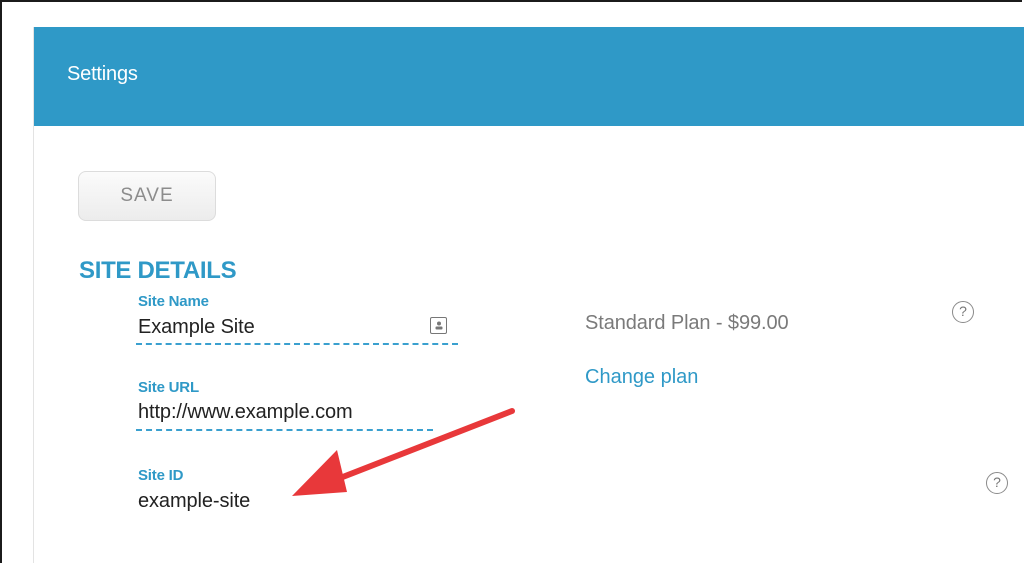 The width and height of the screenshot is (1024, 563). Describe the element at coordinates (158, 270) in the screenshot. I see `site-details-heading: SITE DETAILS` at that location.